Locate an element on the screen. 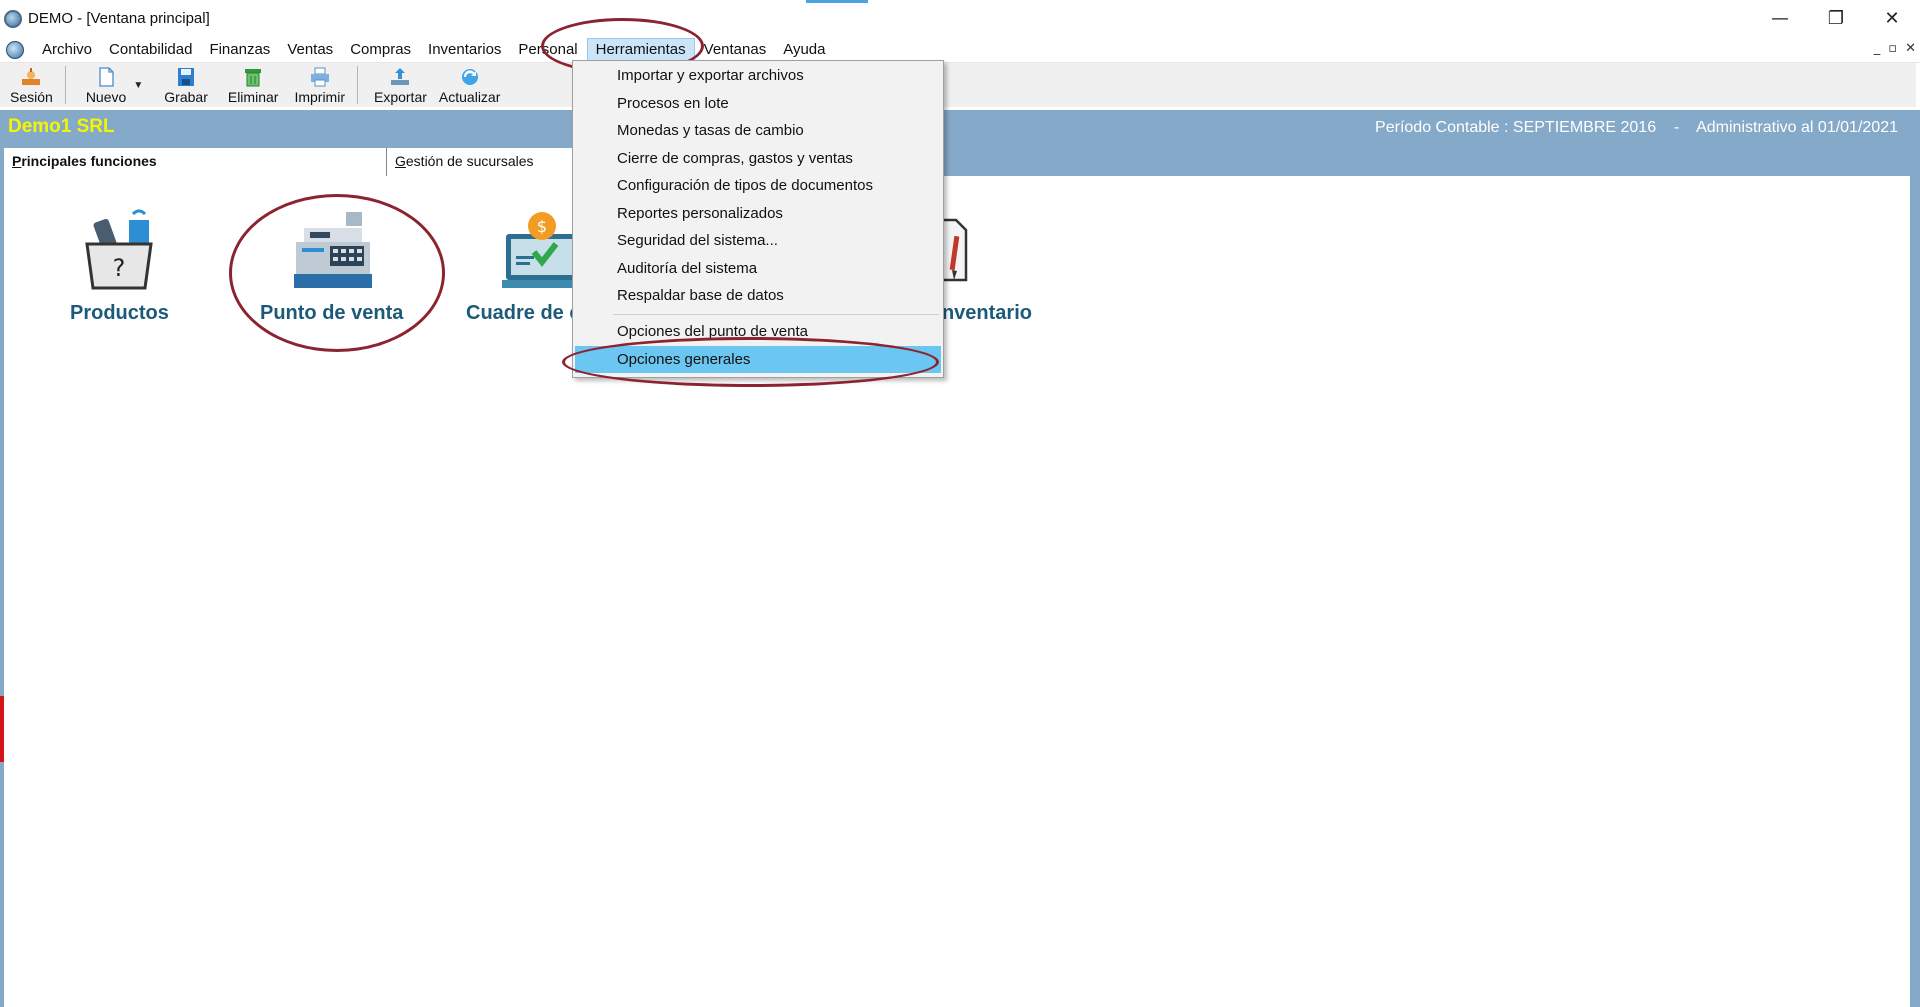 This screenshot has width=1920, height=1007. print-icon is located at coordinates (319, 77).